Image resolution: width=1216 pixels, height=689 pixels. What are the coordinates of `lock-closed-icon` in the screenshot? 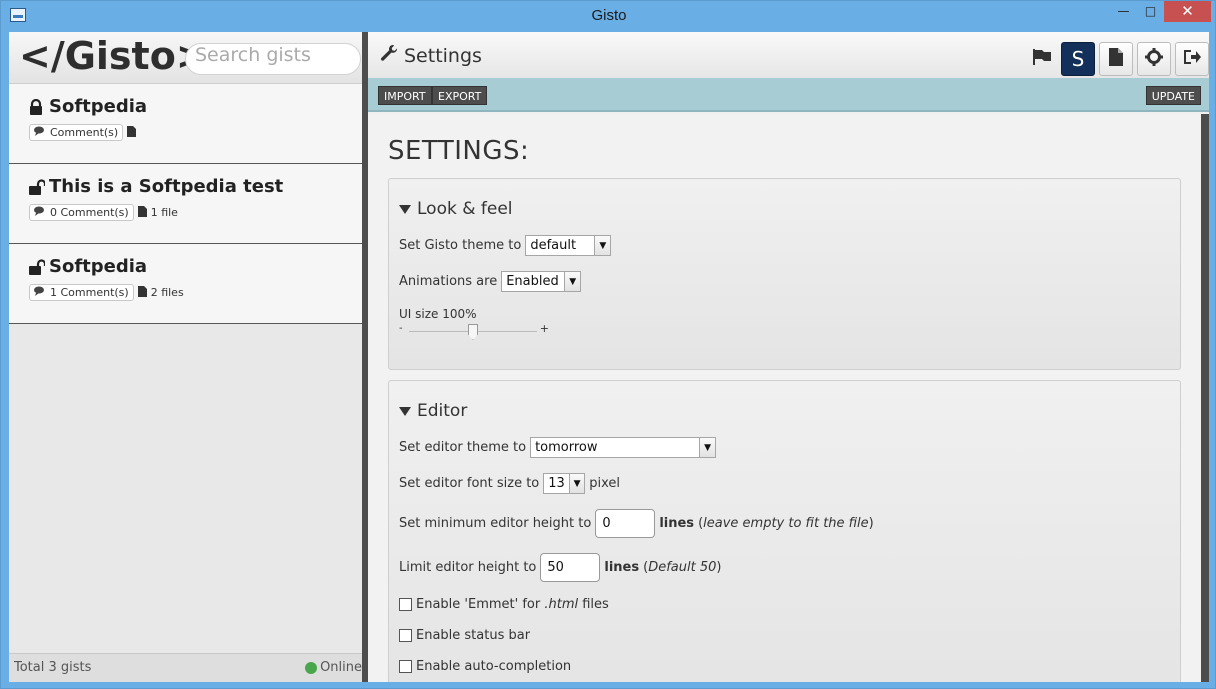 It's located at (36, 106).